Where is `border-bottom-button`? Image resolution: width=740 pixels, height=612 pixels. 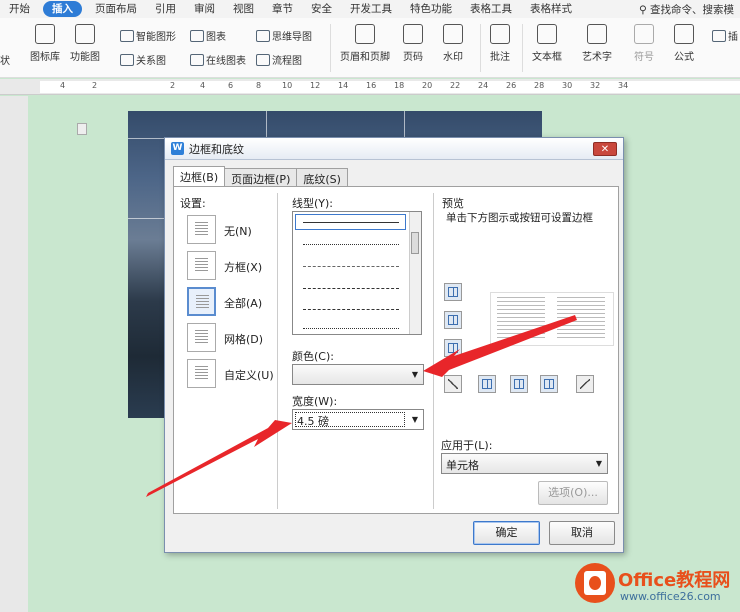 border-bottom-button is located at coordinates (453, 348).